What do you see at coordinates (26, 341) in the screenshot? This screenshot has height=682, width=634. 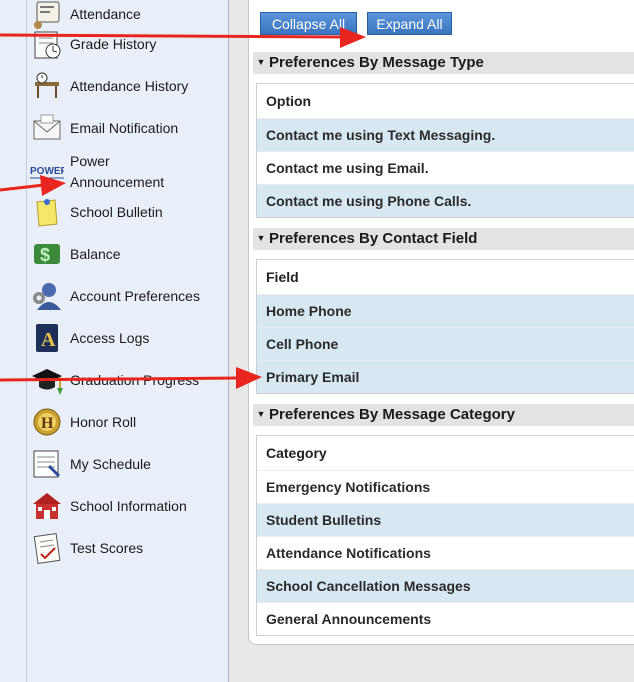 I see `sidebar-inner-divider` at bounding box center [26, 341].